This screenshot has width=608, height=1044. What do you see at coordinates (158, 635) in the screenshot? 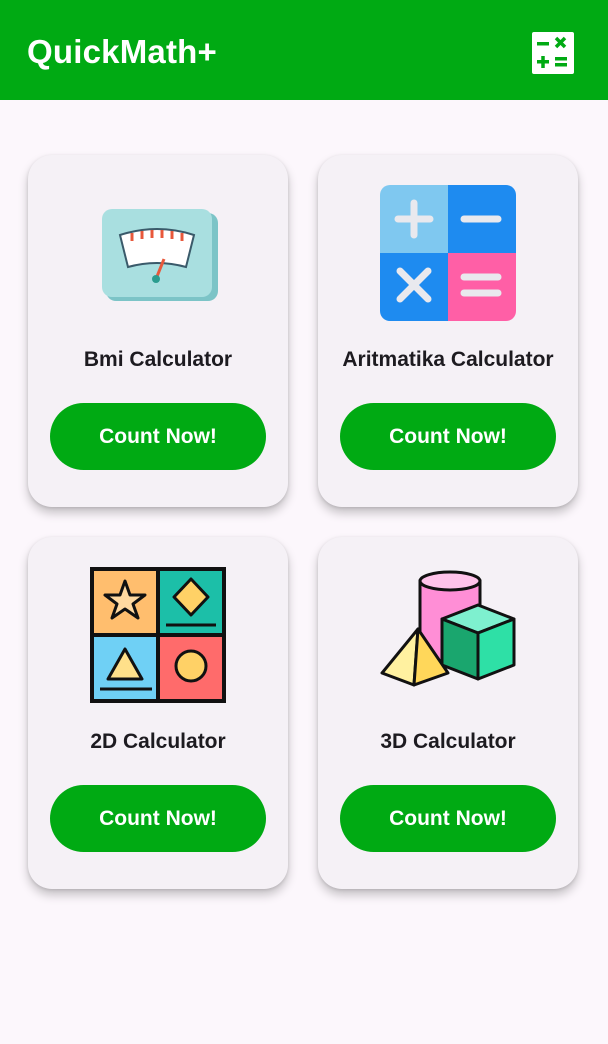
I see `2d-shapes-icon` at bounding box center [158, 635].